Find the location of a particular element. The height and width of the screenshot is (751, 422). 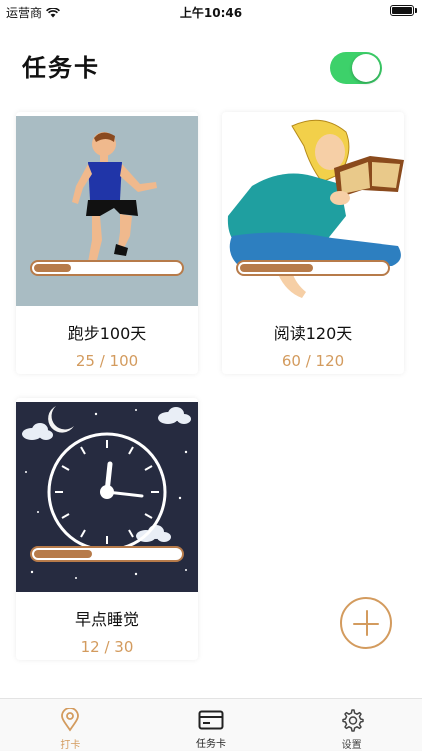

card-icon is located at coordinates (211, 719).